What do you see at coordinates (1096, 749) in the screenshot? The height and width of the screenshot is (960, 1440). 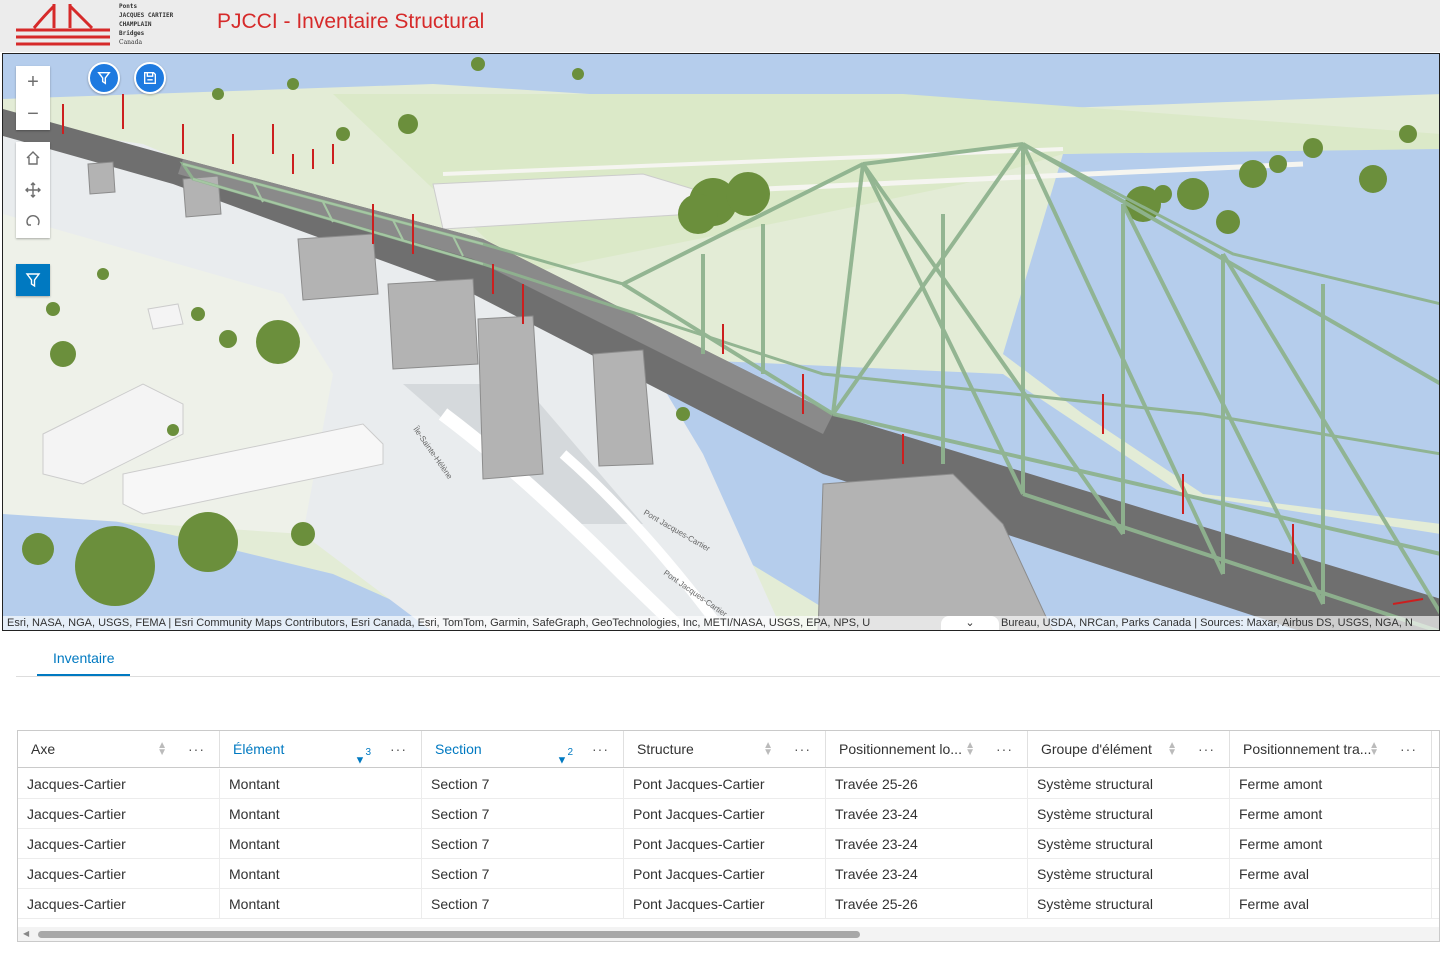 I see `column-label: Groupe d'élément` at bounding box center [1096, 749].